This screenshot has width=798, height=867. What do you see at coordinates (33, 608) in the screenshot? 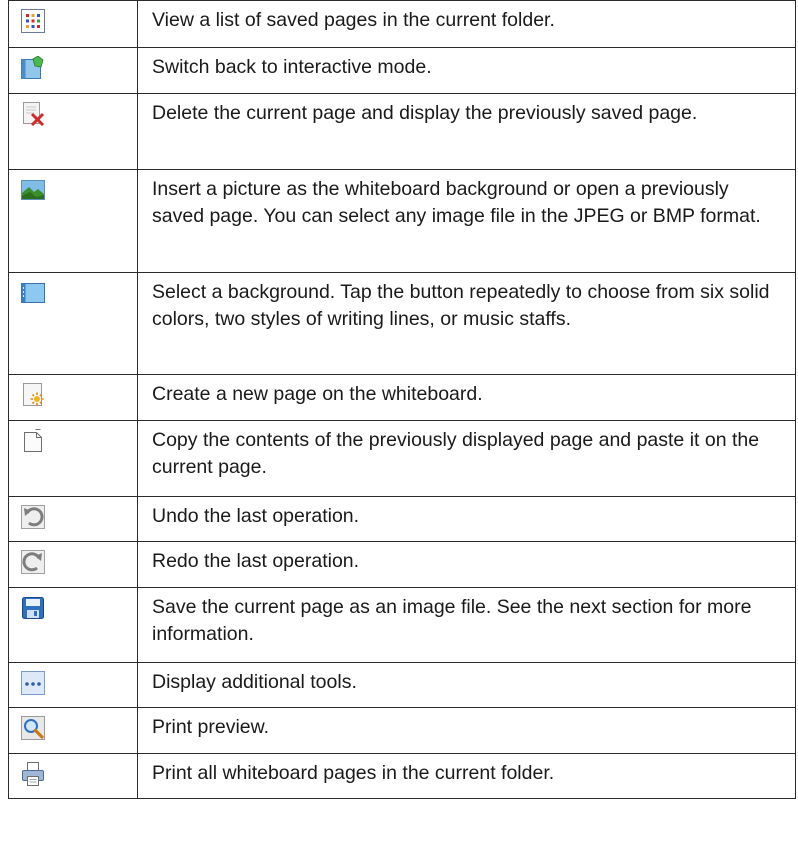
I see `save-icon` at bounding box center [33, 608].